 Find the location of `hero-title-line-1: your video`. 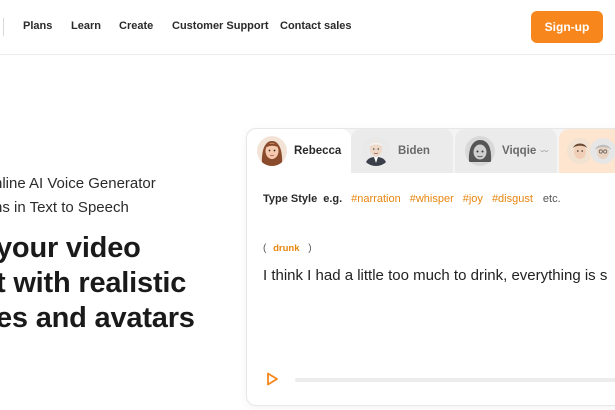

hero-title-line-1: your video is located at coordinates (70, 248).